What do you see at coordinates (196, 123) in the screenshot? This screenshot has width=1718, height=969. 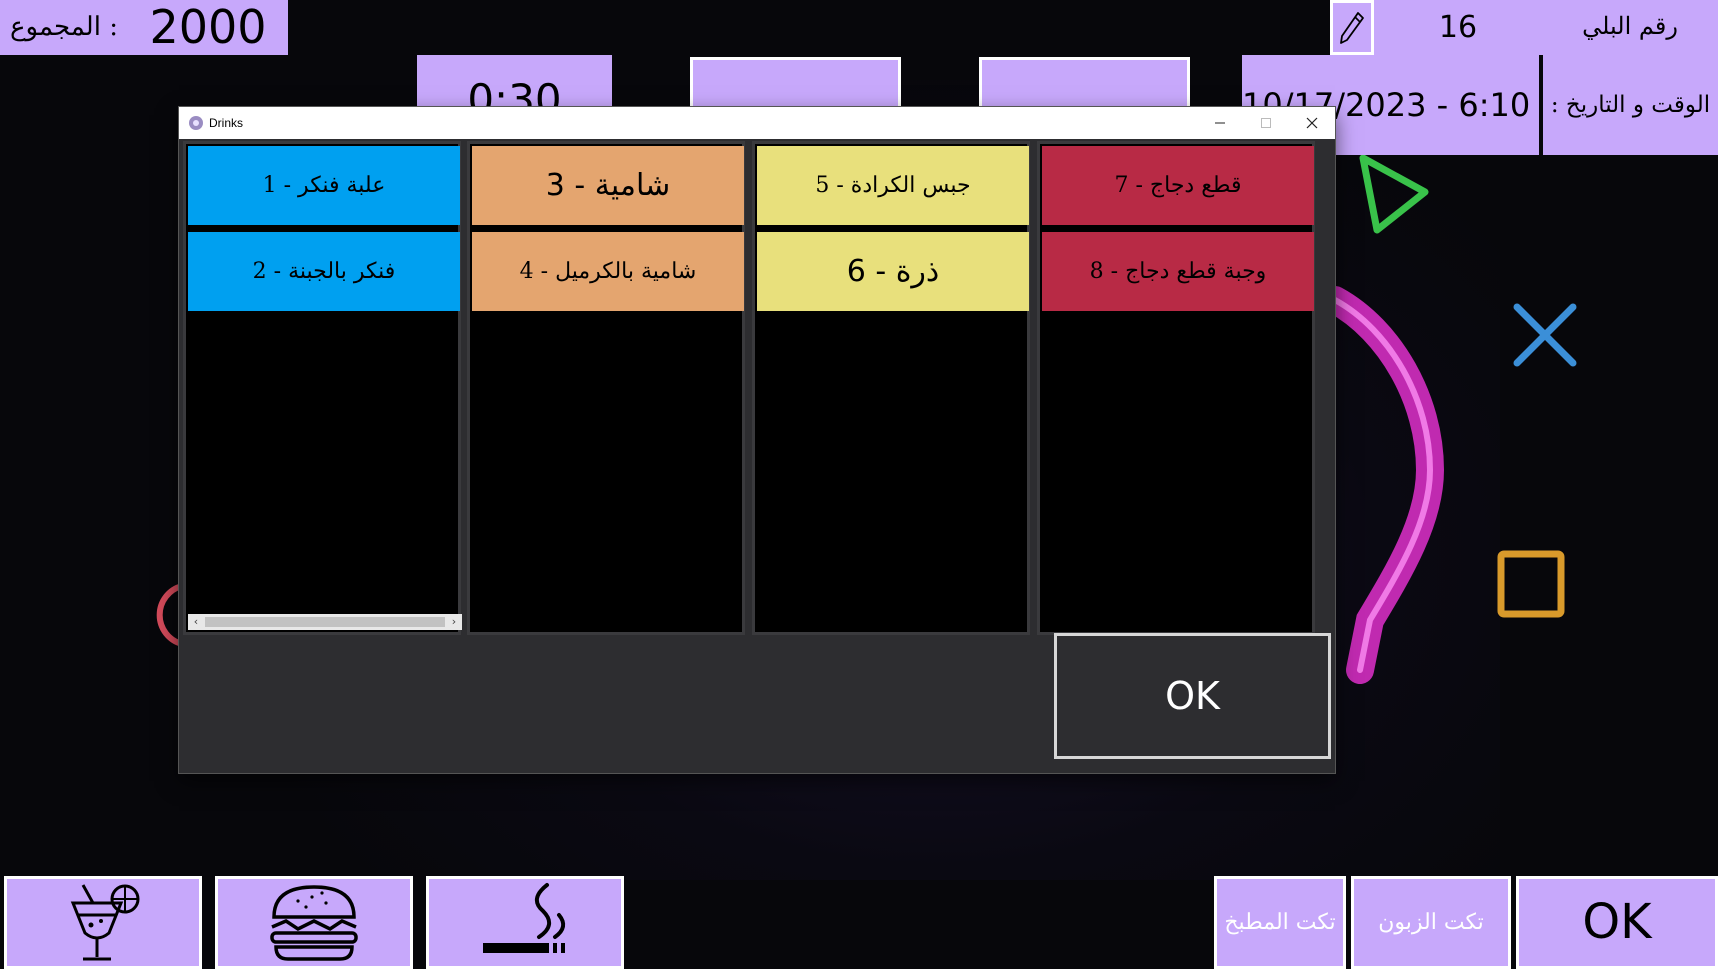 I see `app-icon` at bounding box center [196, 123].